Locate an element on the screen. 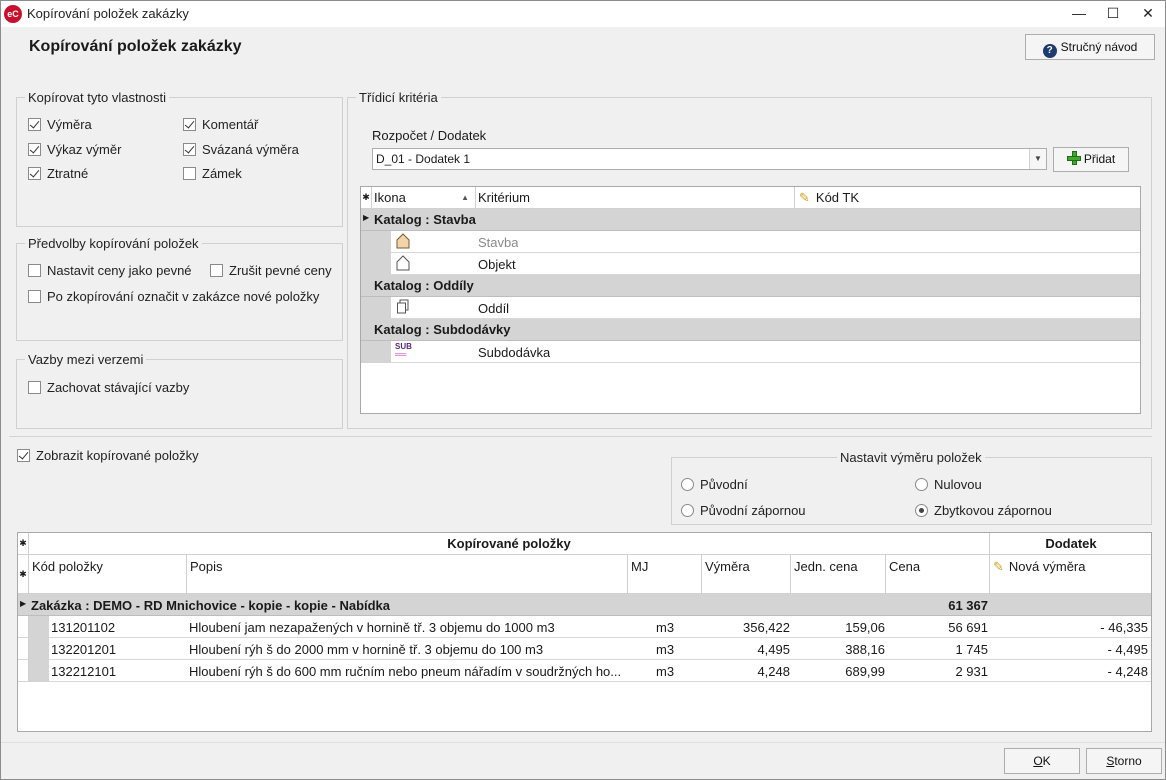  sort-criteria-legend: Třídicí kritéria is located at coordinates (398, 97).